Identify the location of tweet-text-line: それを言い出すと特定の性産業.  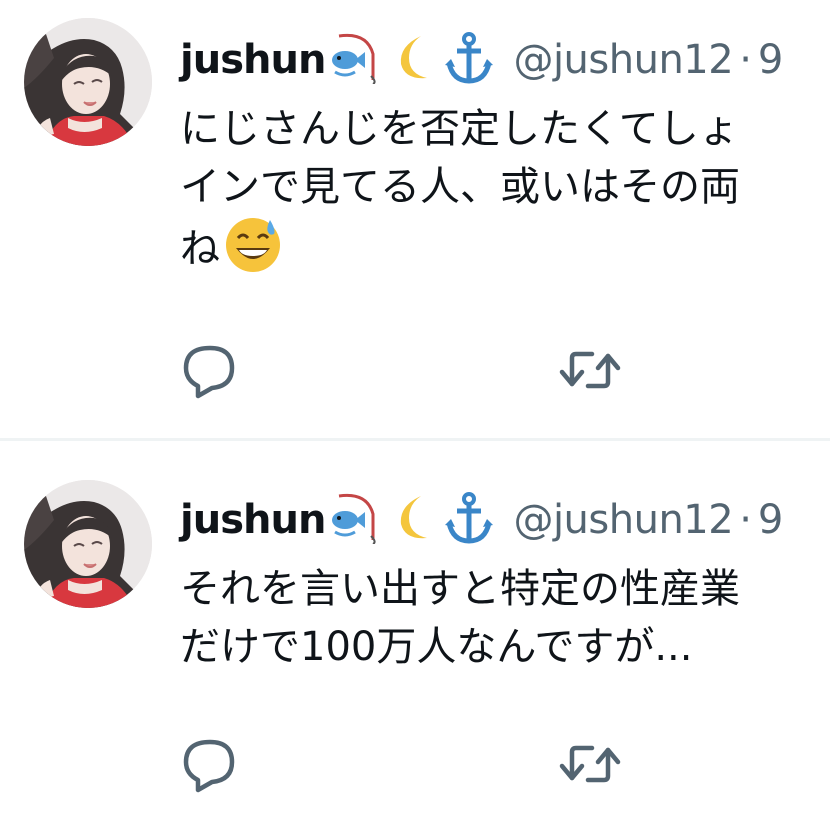
(460, 589).